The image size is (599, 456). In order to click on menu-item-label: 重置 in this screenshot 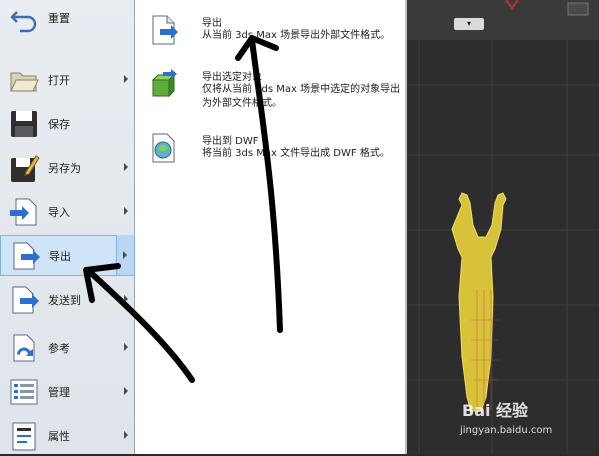, I will do `click(59, 18)`.